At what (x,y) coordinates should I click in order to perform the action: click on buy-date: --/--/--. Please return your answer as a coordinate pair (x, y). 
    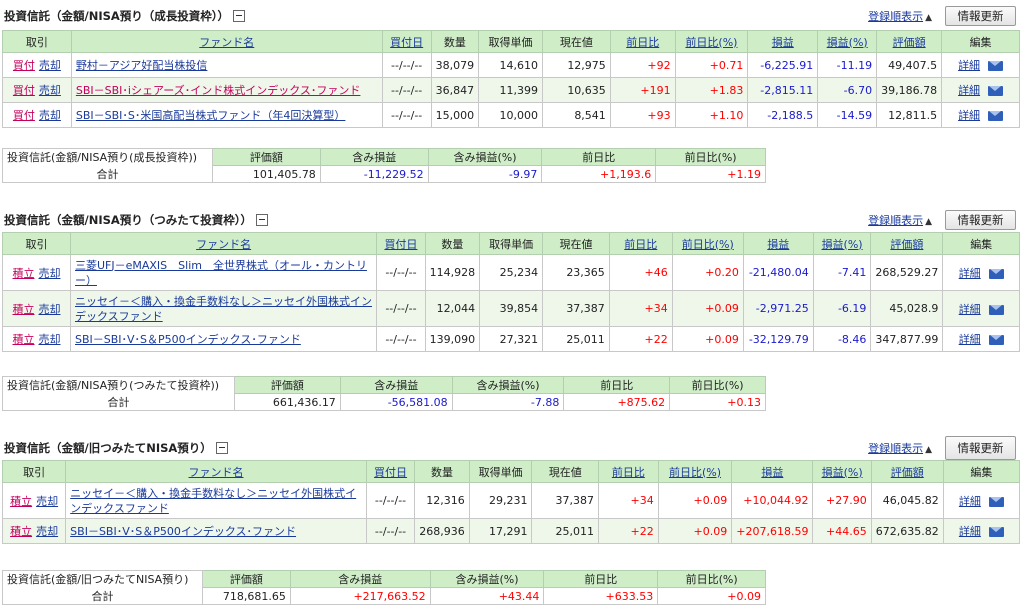
    Looking at the image, I should click on (406, 115).